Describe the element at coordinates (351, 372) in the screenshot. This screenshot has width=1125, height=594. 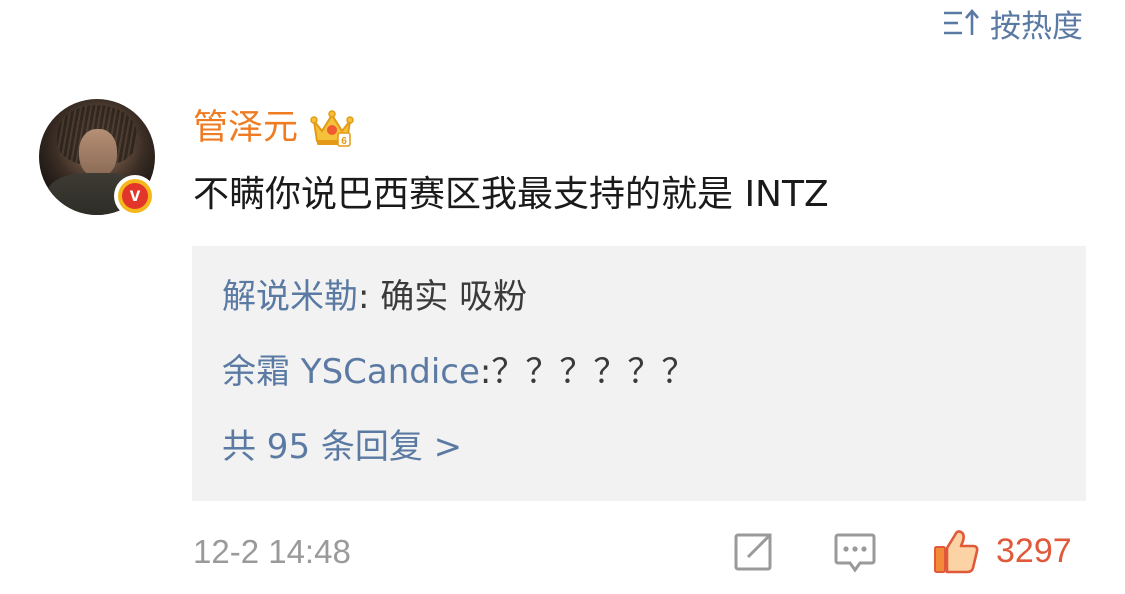
I see `reply-author: 余霜 YSCandice` at that location.